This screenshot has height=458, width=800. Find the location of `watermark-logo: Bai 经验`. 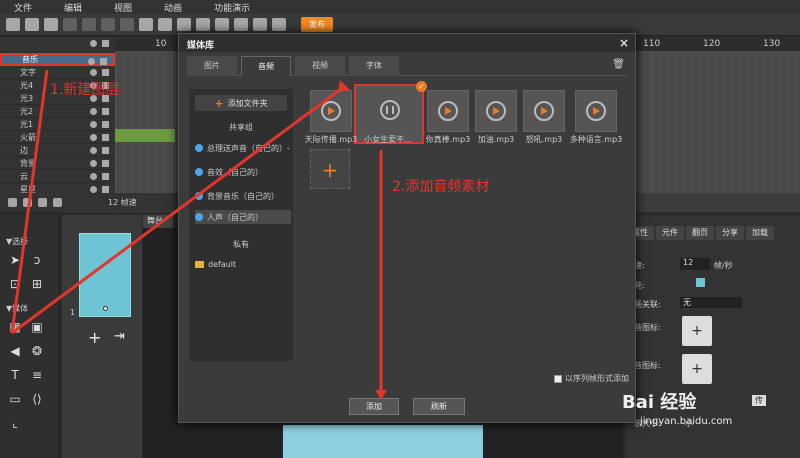

watermark-logo: Bai 经验 is located at coordinates (659, 402).